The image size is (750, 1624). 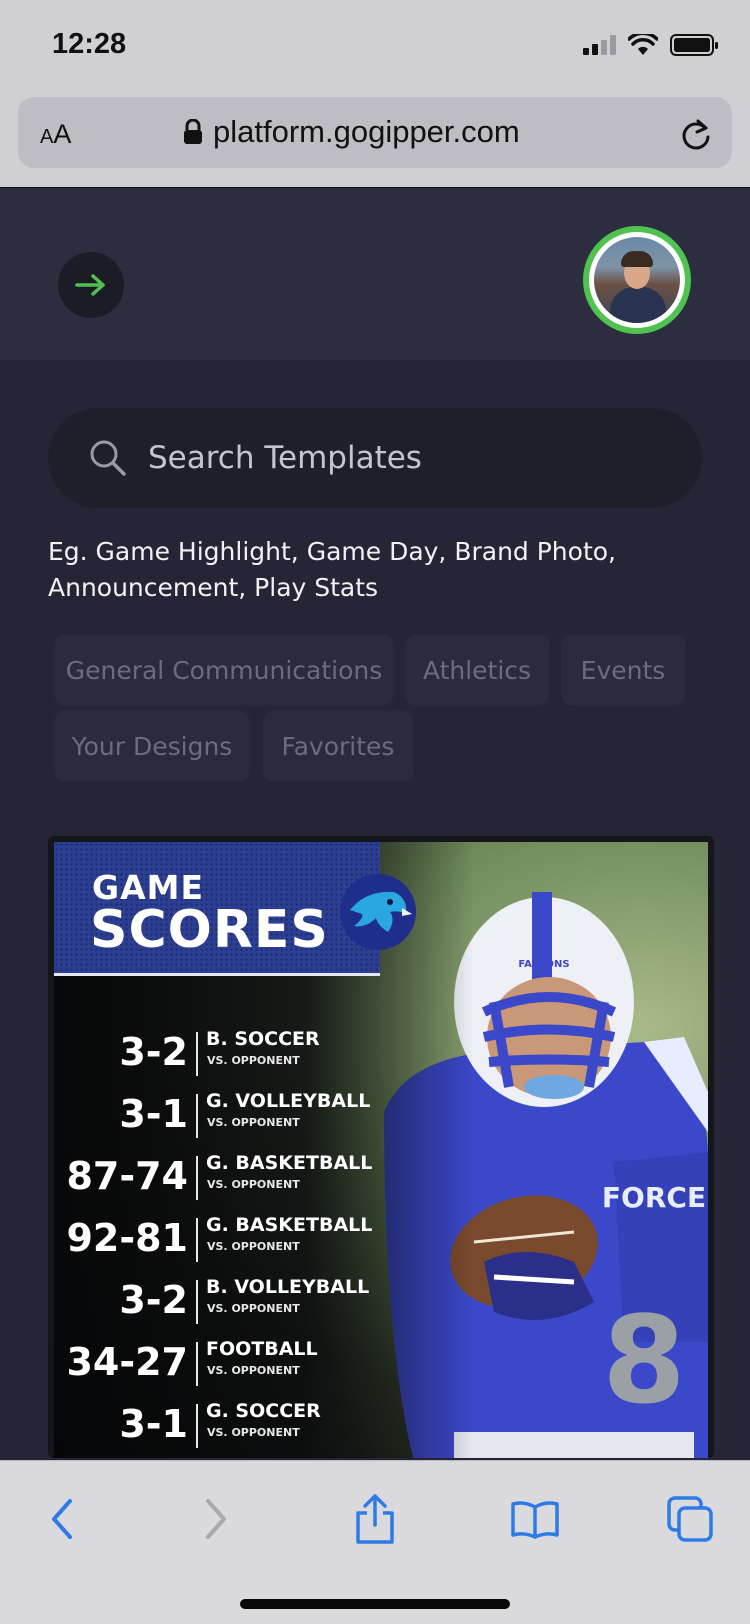 I want to click on avatar-photo, so click(x=637, y=280).